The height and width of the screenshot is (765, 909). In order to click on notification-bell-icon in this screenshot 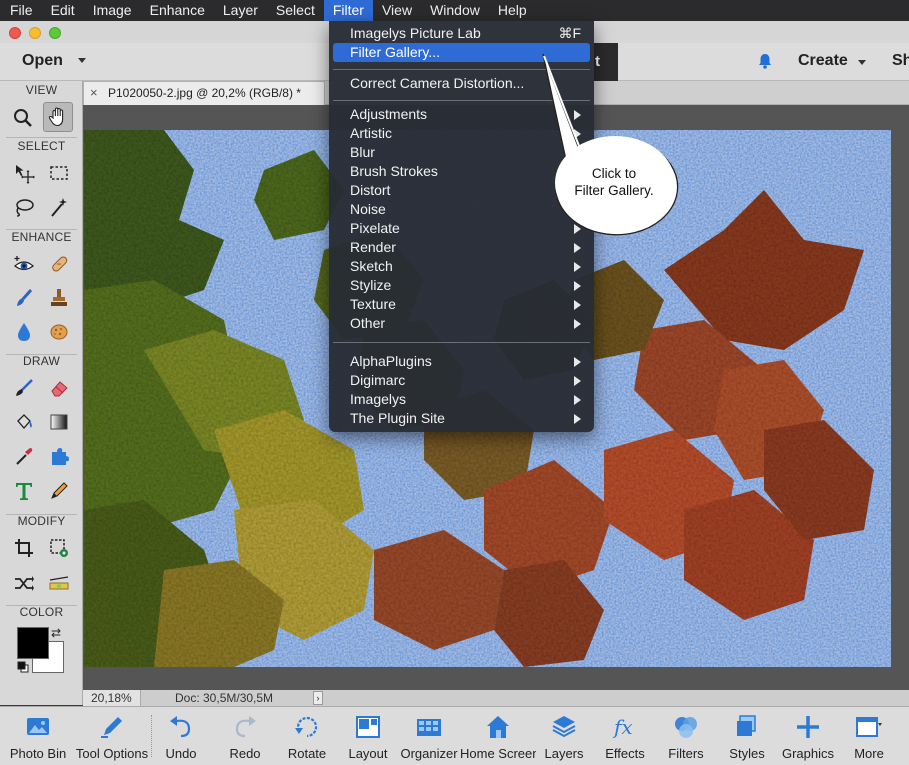, I will do `click(765, 61)`.